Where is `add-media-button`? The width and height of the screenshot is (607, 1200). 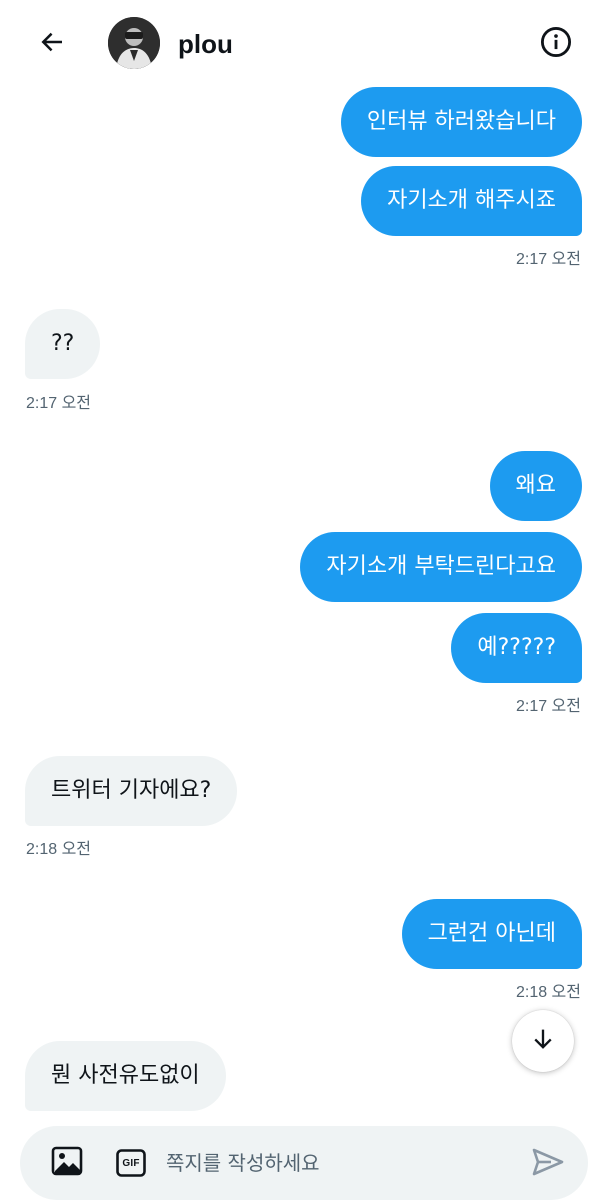
add-media-button is located at coordinates (67, 1163).